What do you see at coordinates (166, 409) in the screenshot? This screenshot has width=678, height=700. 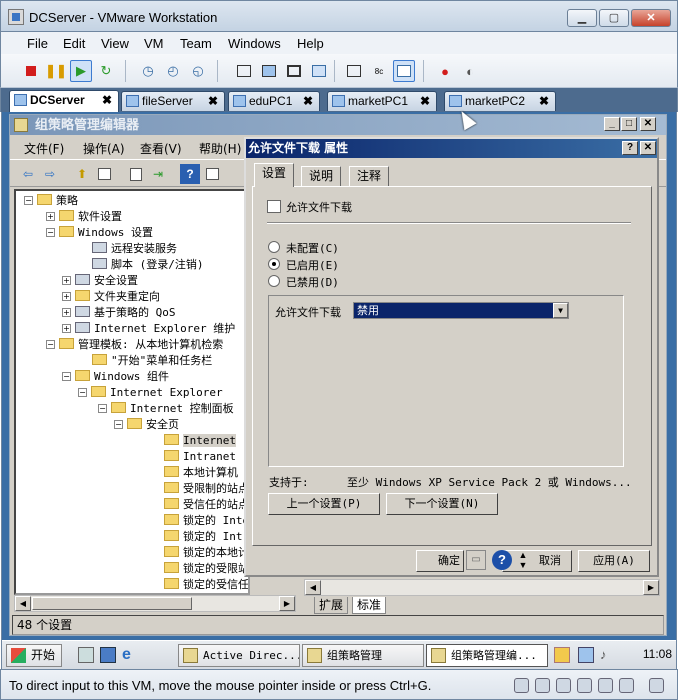 I see `tree-node: − Internet 控制面板` at bounding box center [166, 409].